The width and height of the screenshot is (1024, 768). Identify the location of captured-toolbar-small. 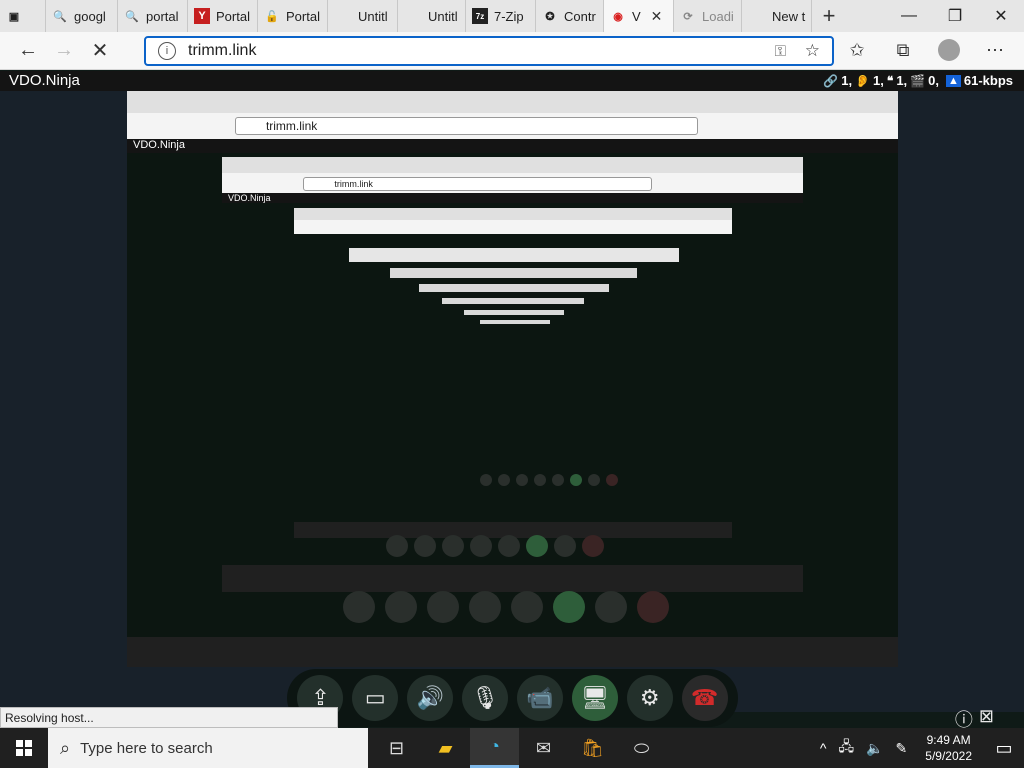
(549, 480).